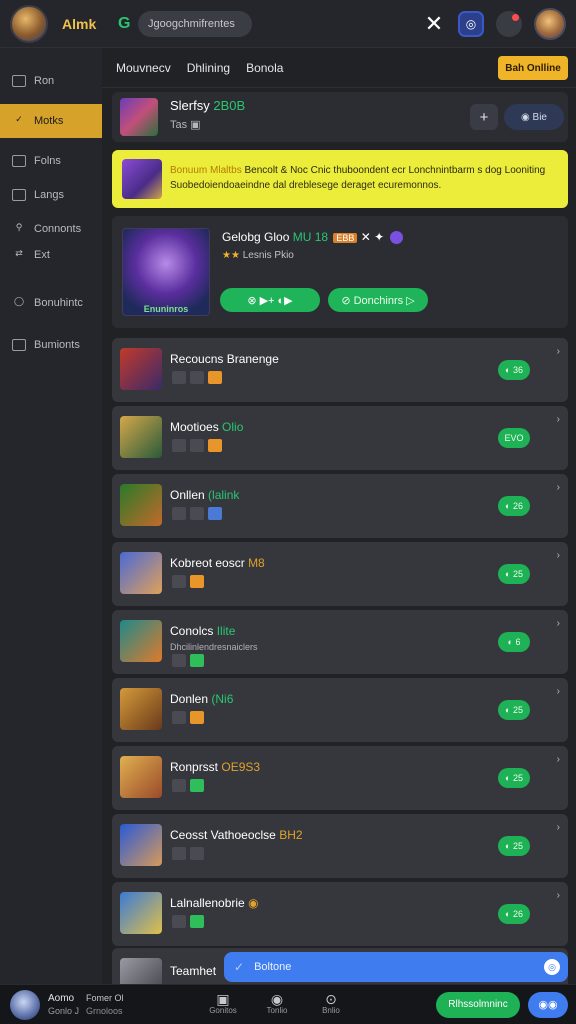  I want to click on list-item: Lalnallenobrie ◉ ◐ 26 ›, so click(340, 914).